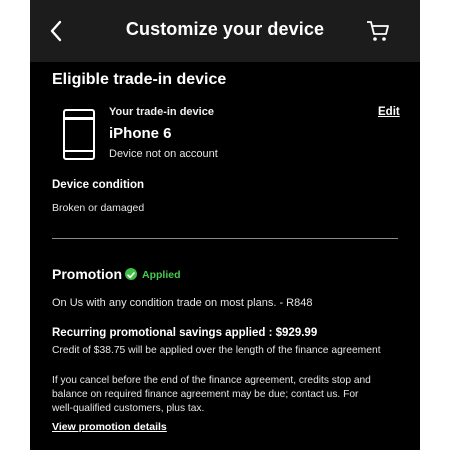  What do you see at coordinates (131, 274) in the screenshot?
I see `check-circle-icon` at bounding box center [131, 274].